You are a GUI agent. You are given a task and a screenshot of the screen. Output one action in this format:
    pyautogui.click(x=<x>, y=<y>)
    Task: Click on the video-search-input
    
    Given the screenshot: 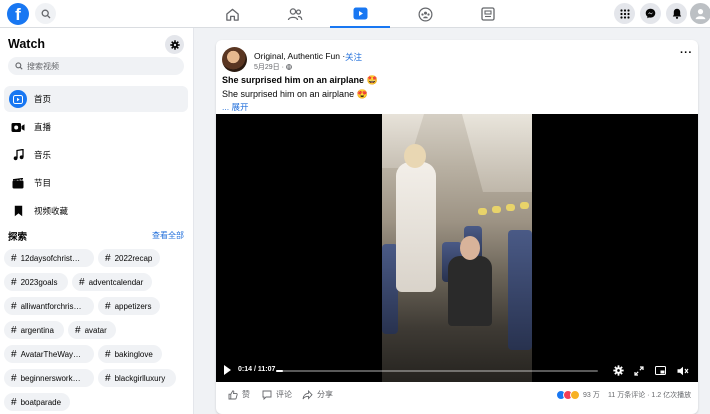 What is the action you would take?
    pyautogui.click(x=102, y=66)
    